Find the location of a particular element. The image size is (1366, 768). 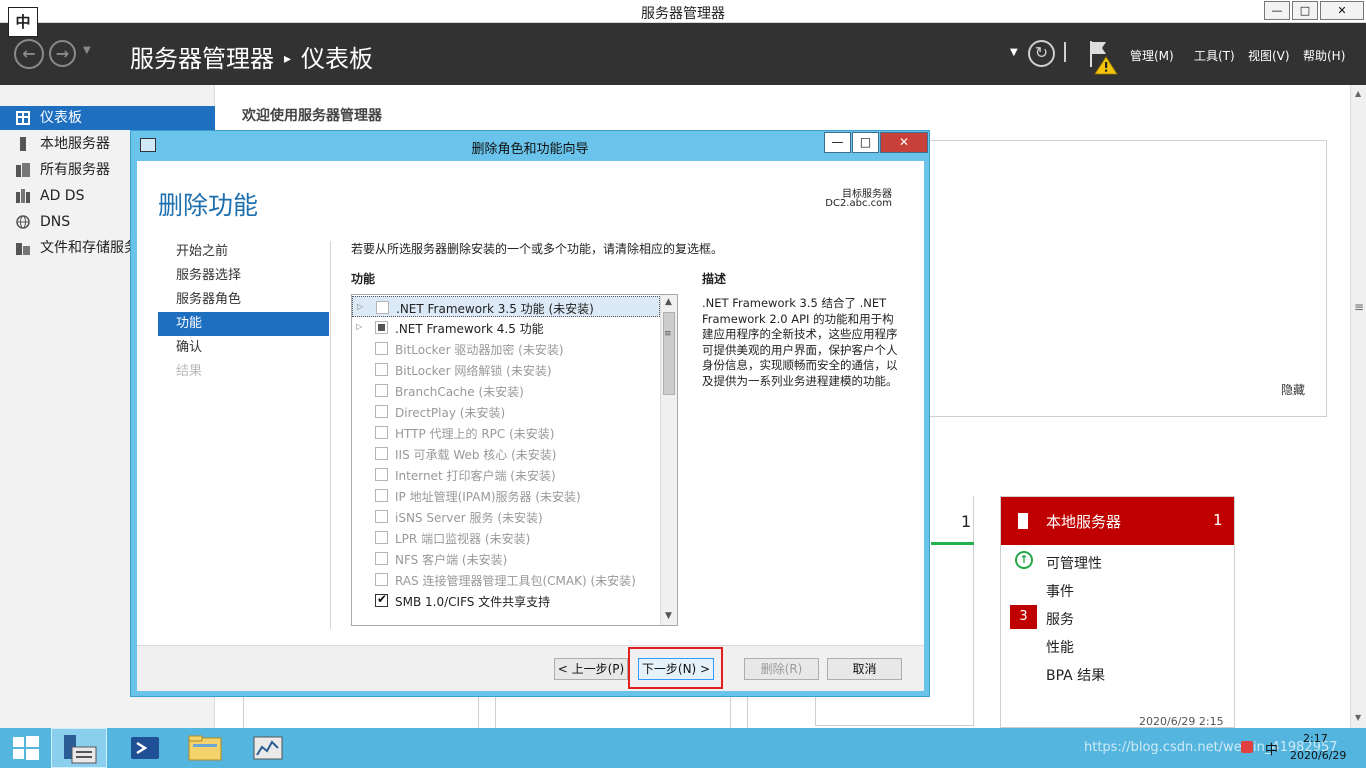

wizard-step-server-roles: 服务器角色 is located at coordinates (243, 300).